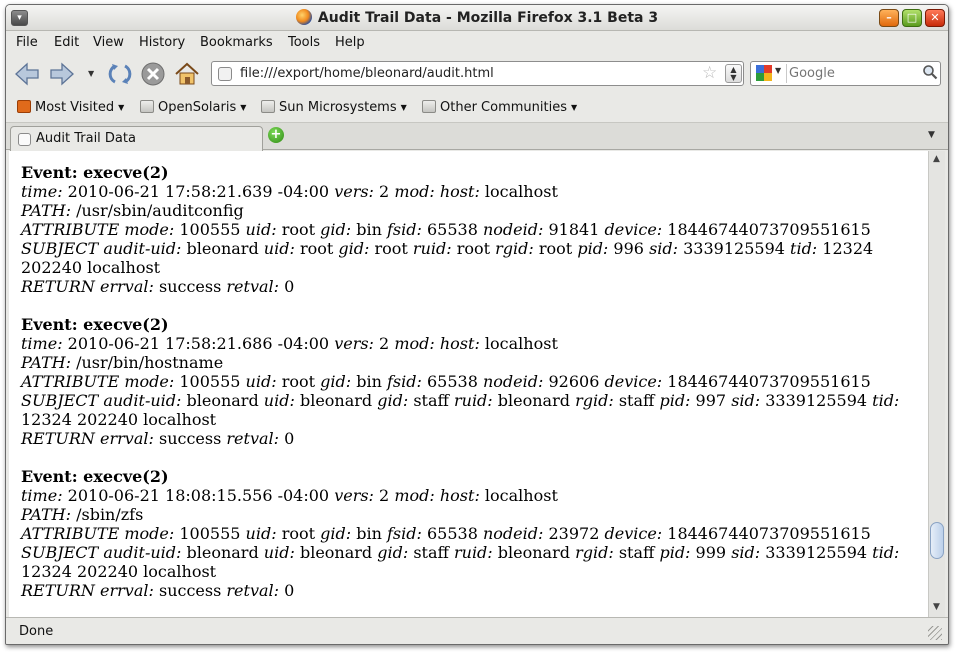  I want to click on menu-view: View, so click(108, 42).